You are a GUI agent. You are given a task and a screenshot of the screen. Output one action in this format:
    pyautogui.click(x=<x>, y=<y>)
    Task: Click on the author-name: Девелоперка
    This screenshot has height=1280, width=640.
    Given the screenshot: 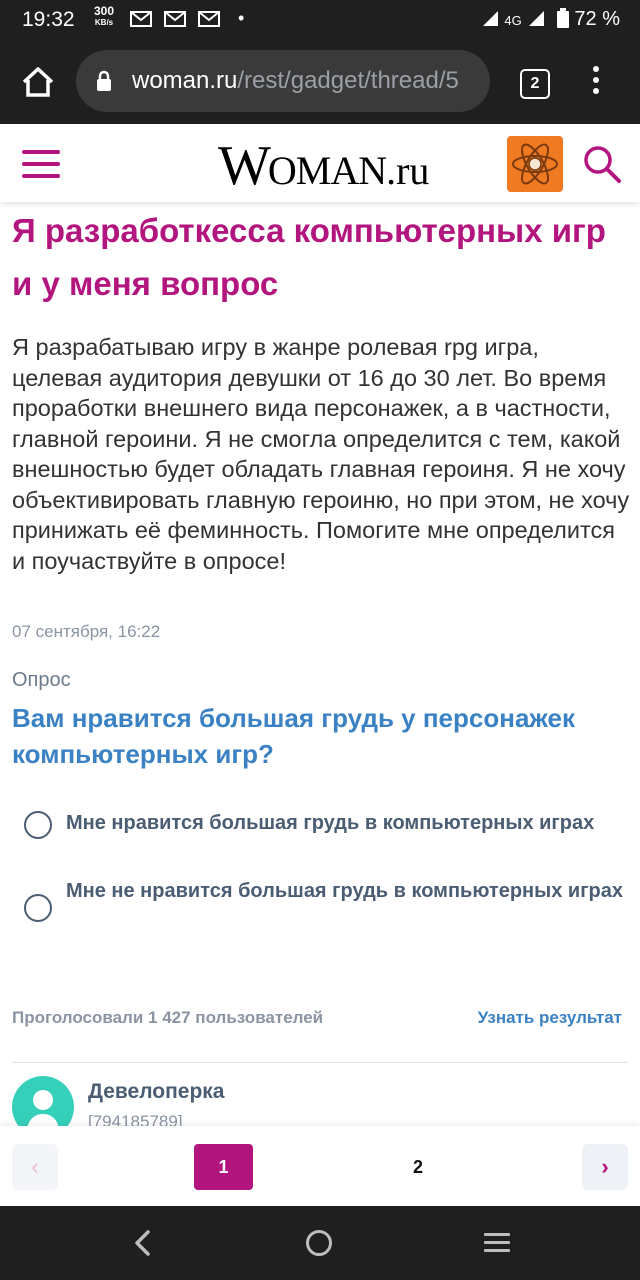 What is the action you would take?
    pyautogui.click(x=156, y=1092)
    